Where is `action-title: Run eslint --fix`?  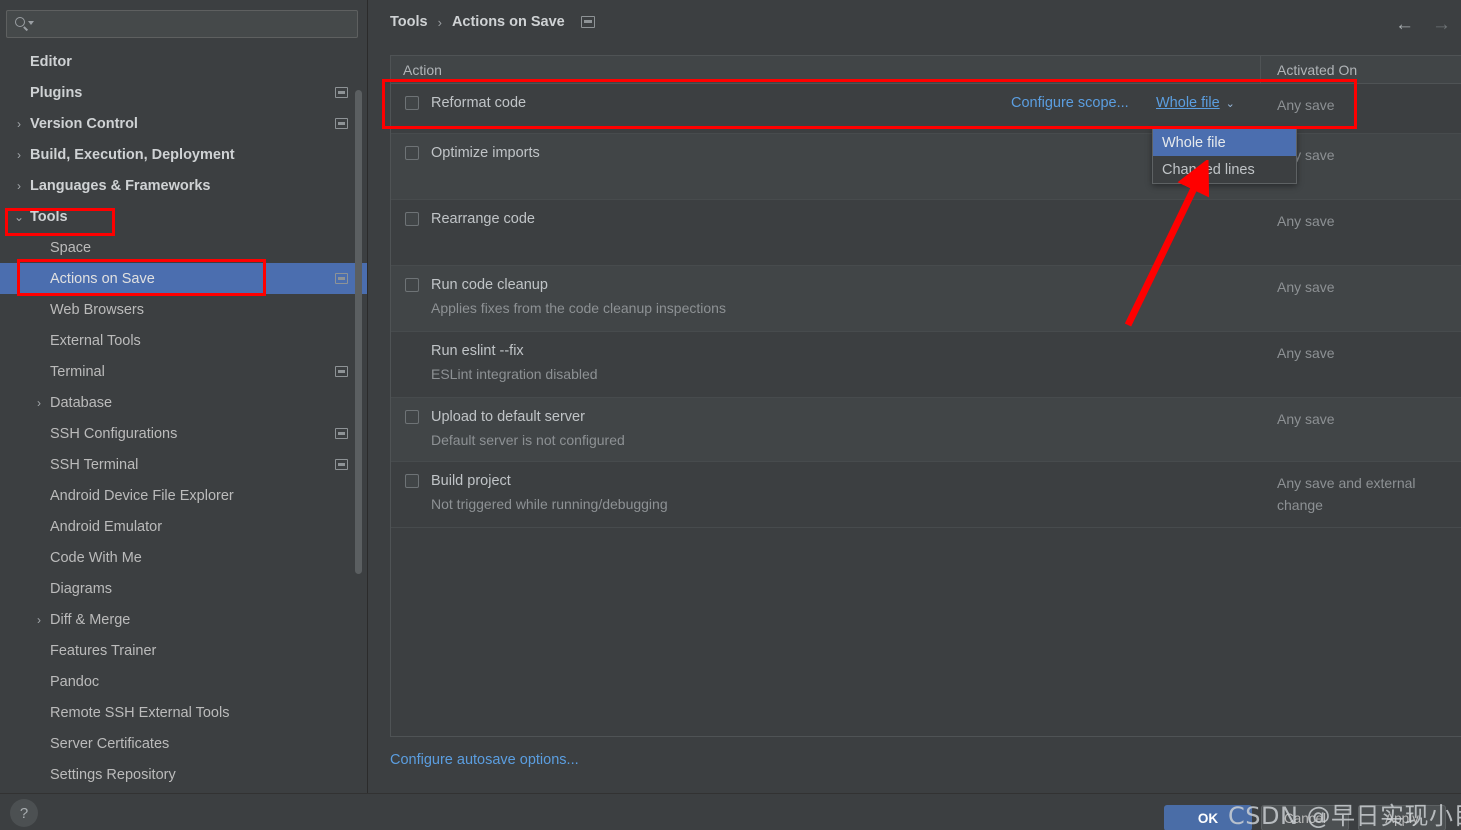 action-title: Run eslint --fix is located at coordinates (477, 351).